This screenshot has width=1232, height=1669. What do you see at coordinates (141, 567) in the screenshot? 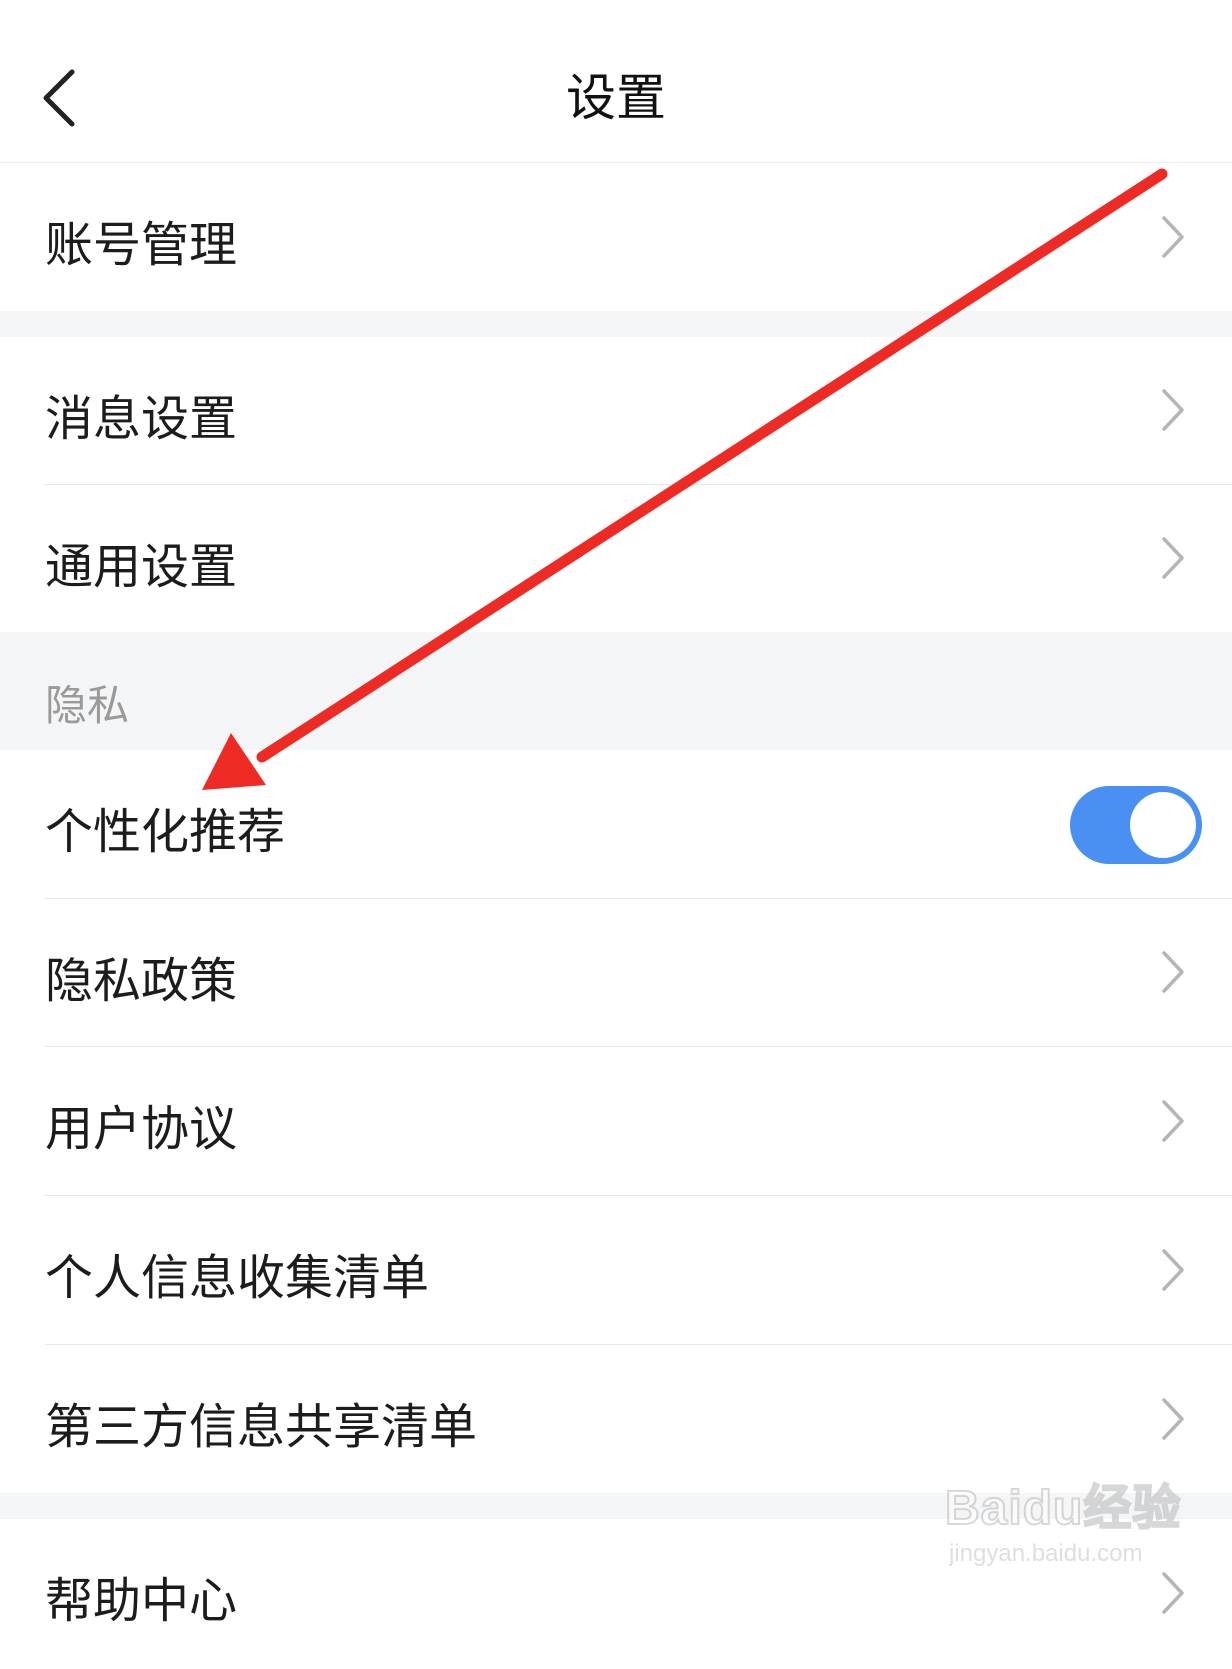
I see `menu-item-label: 通用设置` at bounding box center [141, 567].